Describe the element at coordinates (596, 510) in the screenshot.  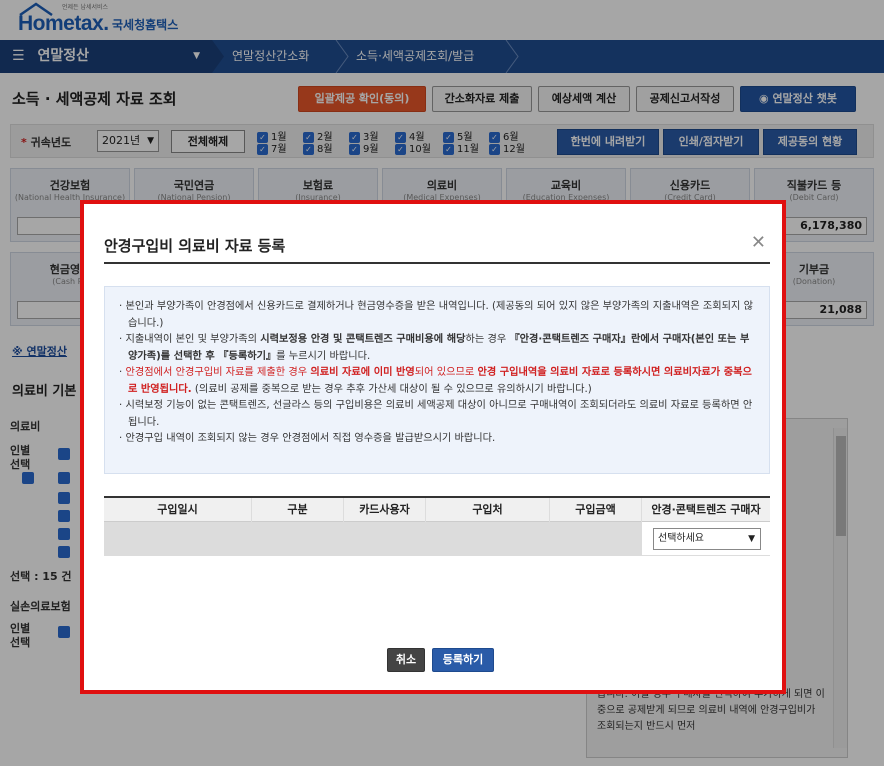
I see `col-amount: 구입금액` at that location.